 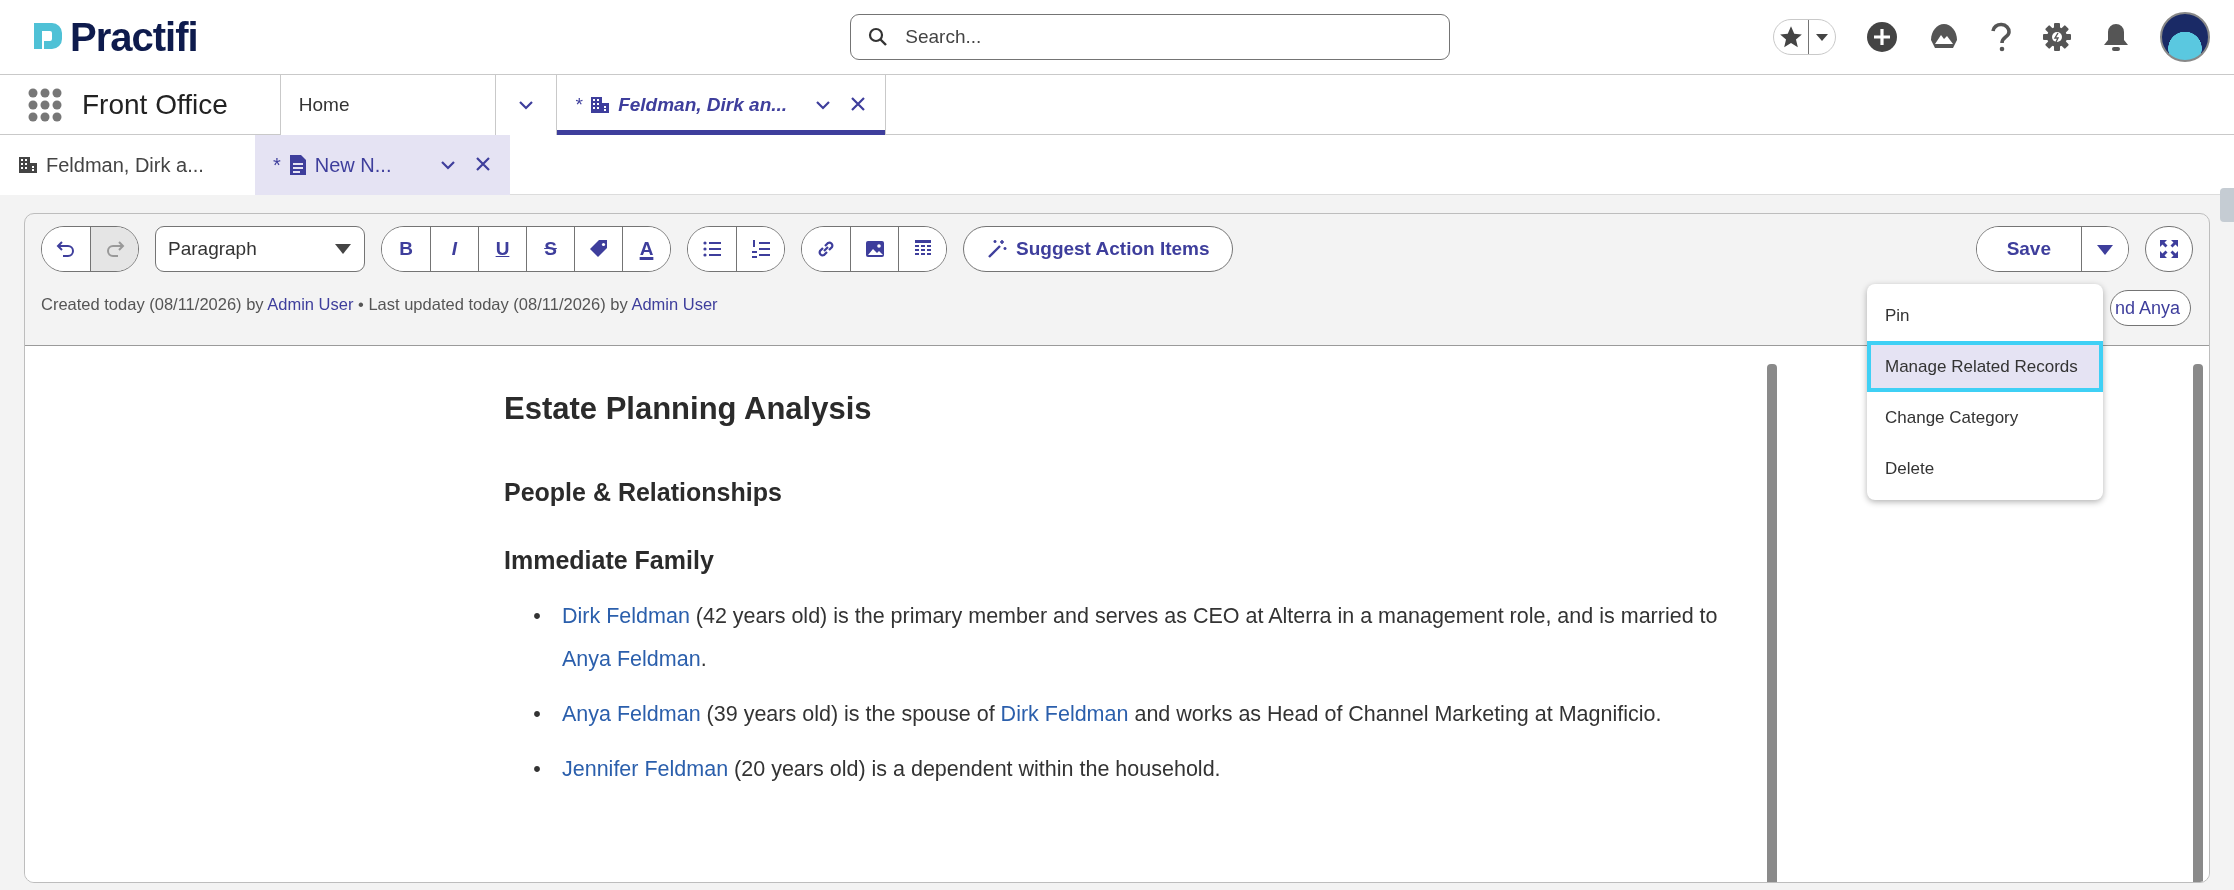 What do you see at coordinates (1985, 417) in the screenshot?
I see `menu-item: Change Category` at bounding box center [1985, 417].